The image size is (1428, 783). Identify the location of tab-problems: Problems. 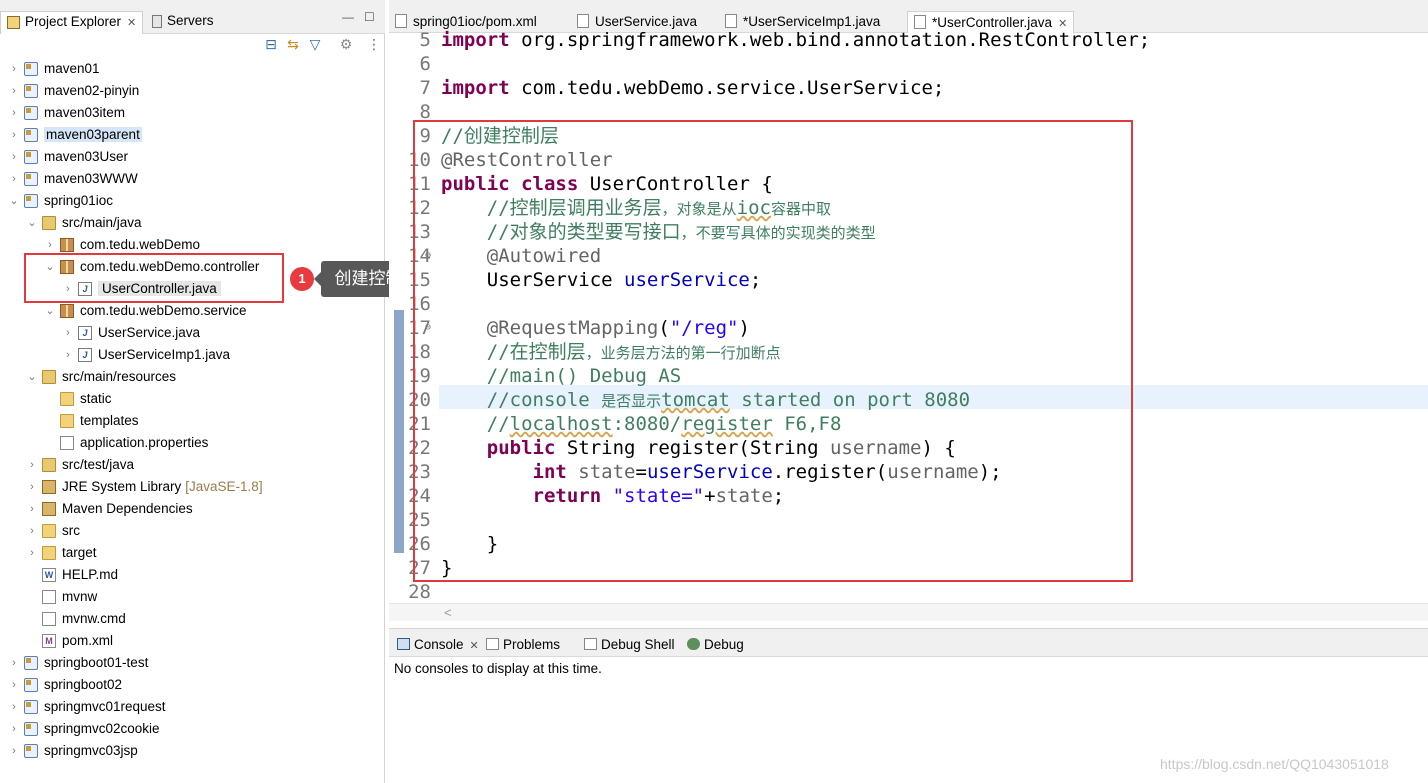
(523, 645).